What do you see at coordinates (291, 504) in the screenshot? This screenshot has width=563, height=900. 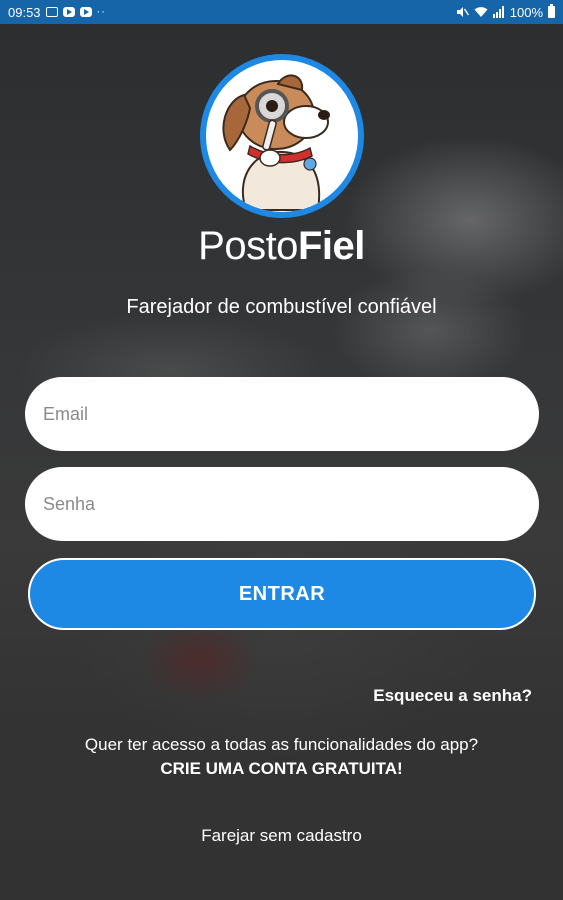 I see `password-input` at bounding box center [291, 504].